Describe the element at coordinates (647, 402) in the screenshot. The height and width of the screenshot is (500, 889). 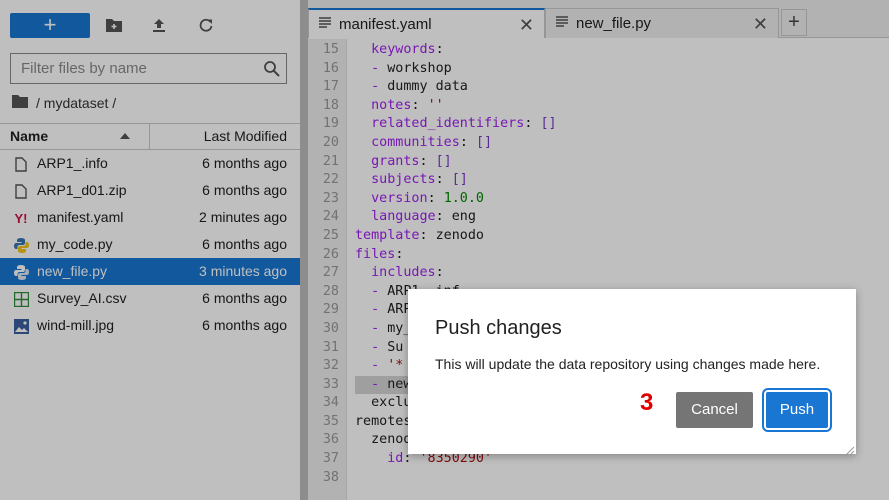
I see `step-marker: 3` at that location.